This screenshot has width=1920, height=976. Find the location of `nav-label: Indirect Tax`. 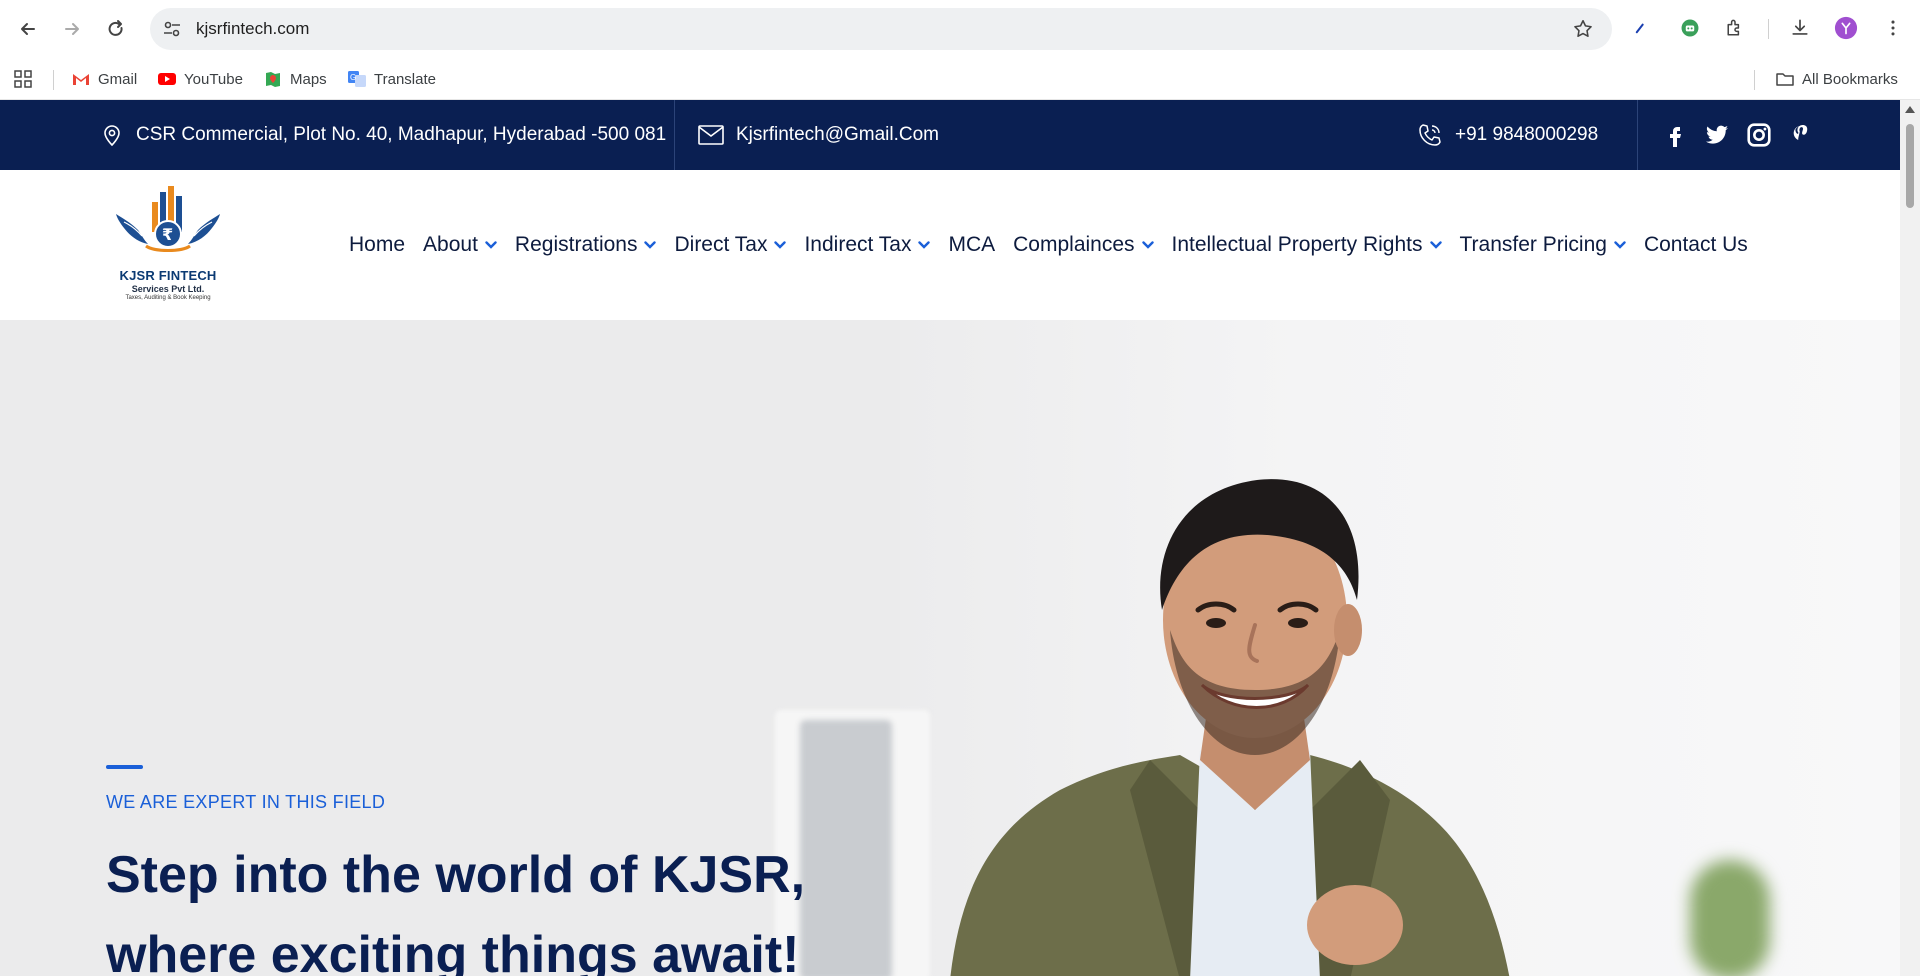

nav-label: Indirect Tax is located at coordinates (857, 245).